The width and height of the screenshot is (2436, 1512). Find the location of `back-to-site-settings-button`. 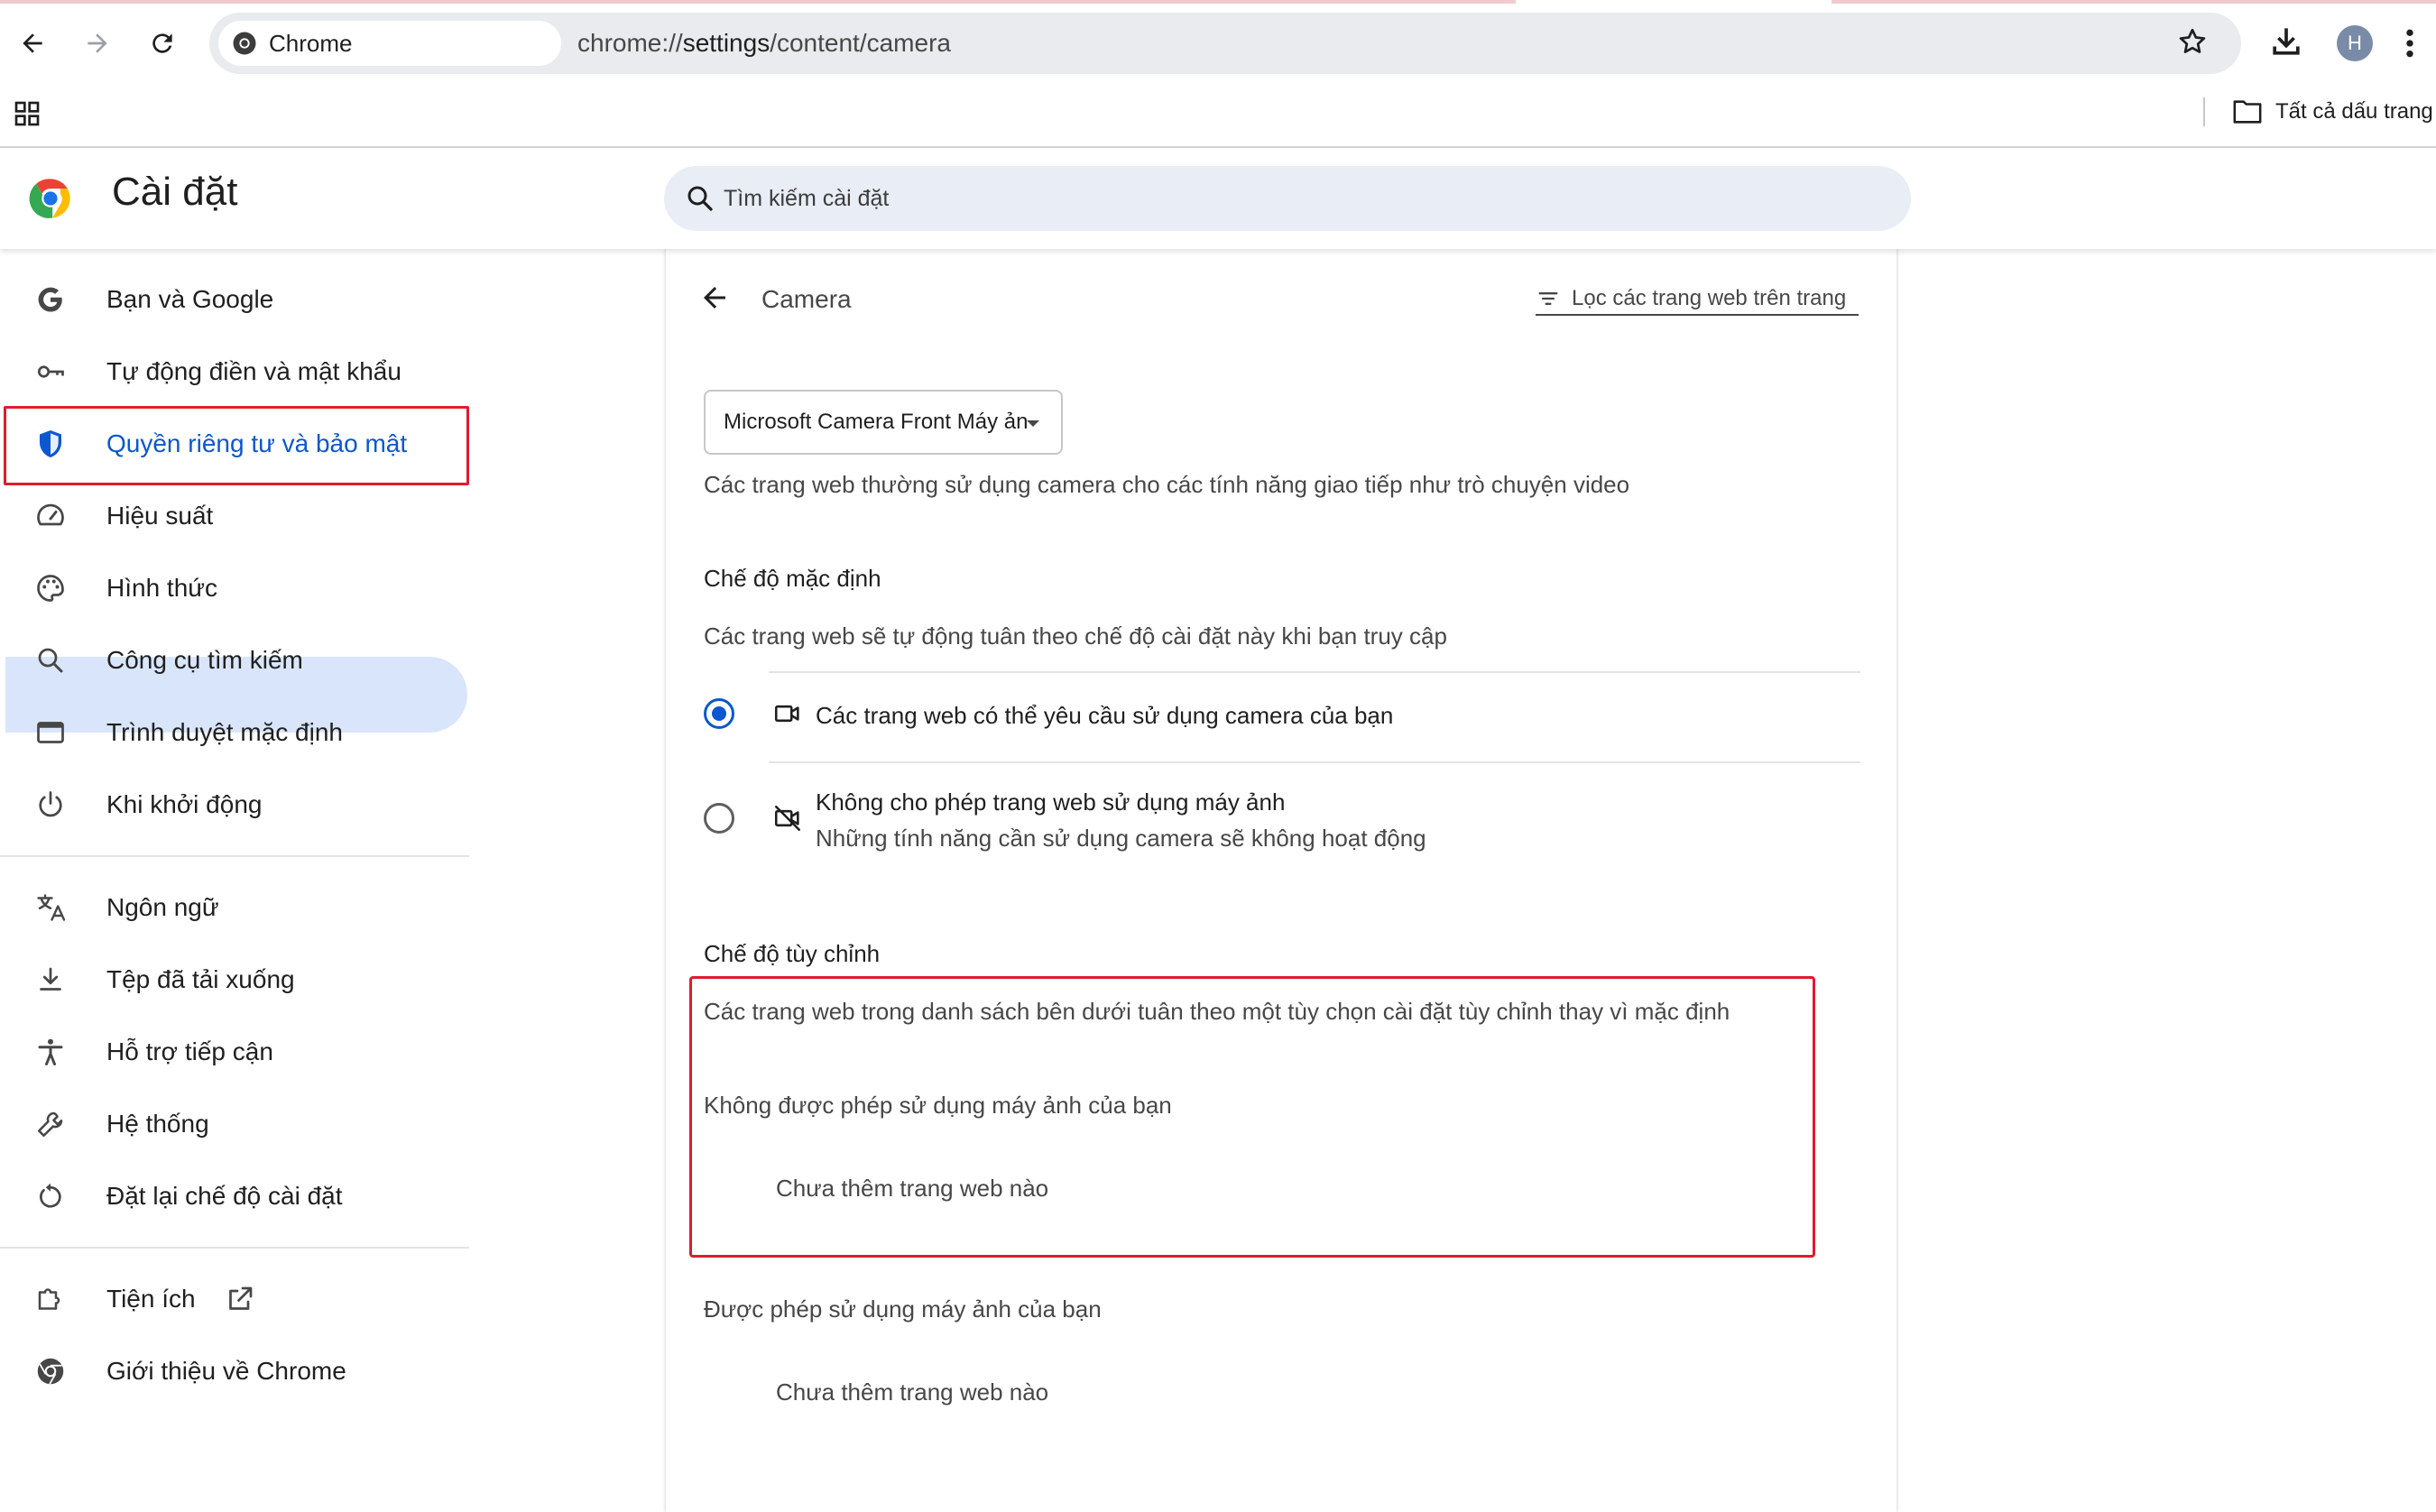

back-to-site-settings-button is located at coordinates (715, 297).